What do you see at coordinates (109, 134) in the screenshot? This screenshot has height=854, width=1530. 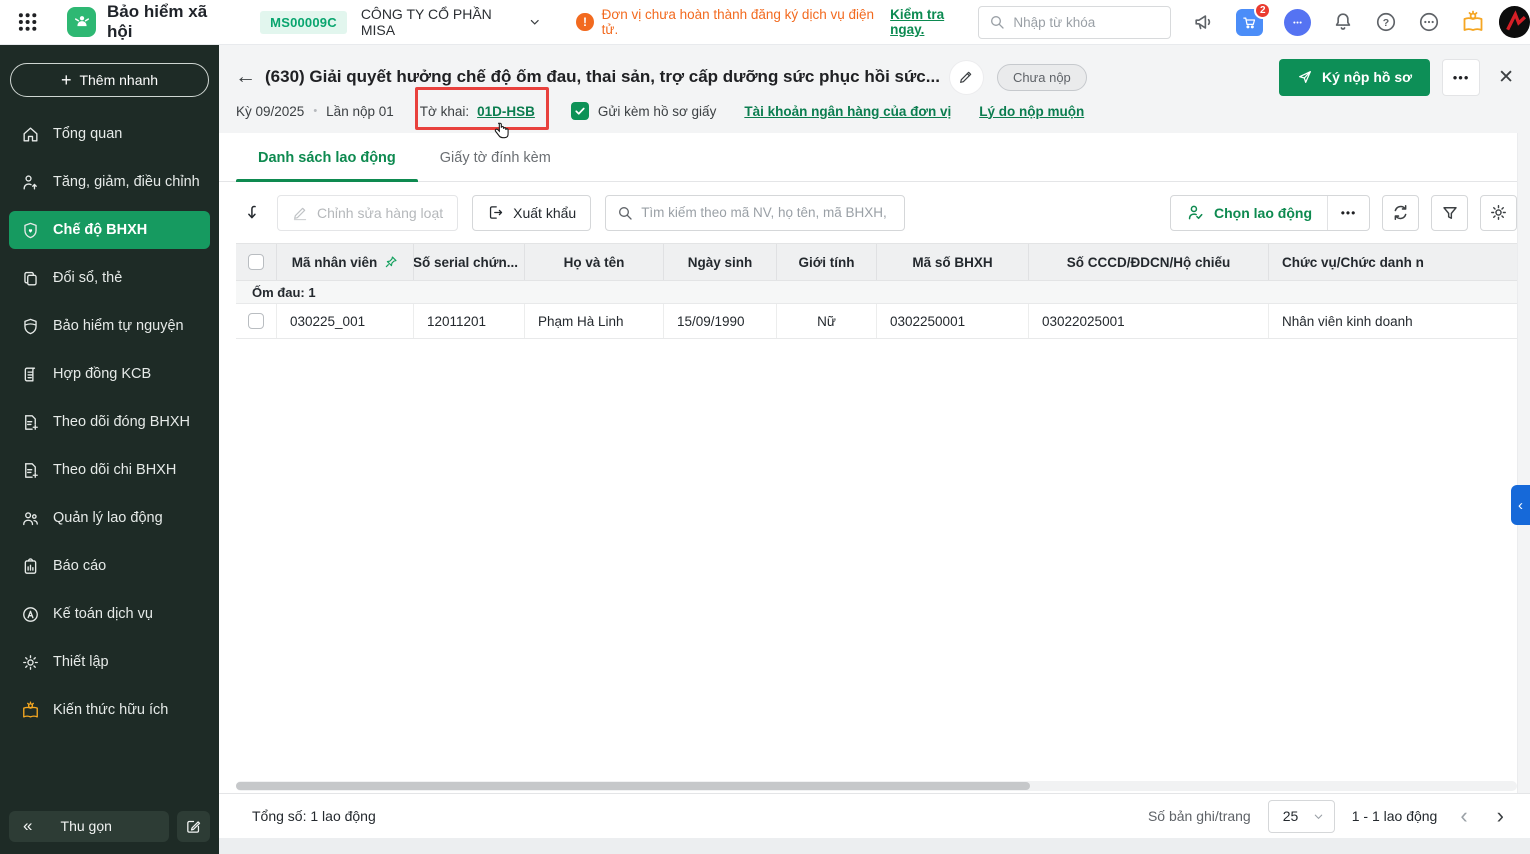 I see `sidebar-item-tong-quan: Tổng quan` at bounding box center [109, 134].